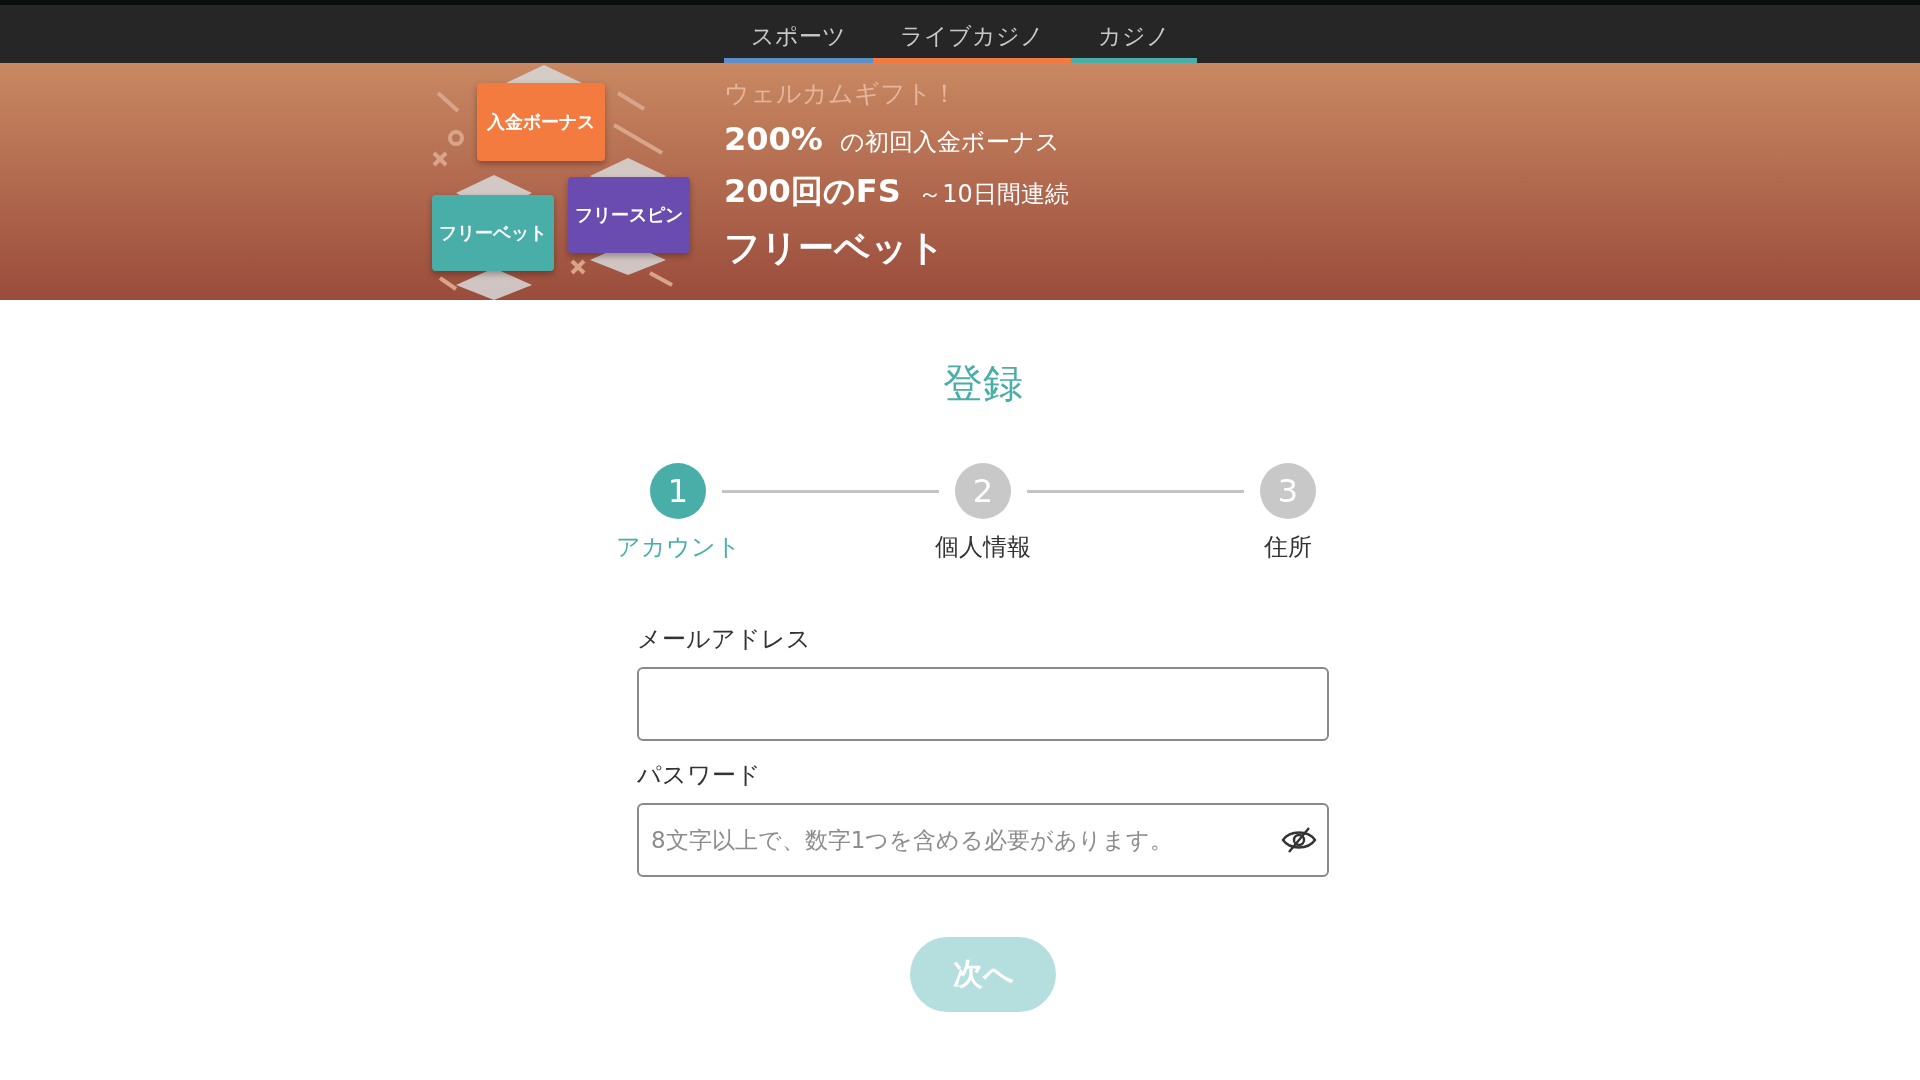 The height and width of the screenshot is (1080, 1920). What do you see at coordinates (1299, 840) in the screenshot?
I see `hidden-eye-icon` at bounding box center [1299, 840].